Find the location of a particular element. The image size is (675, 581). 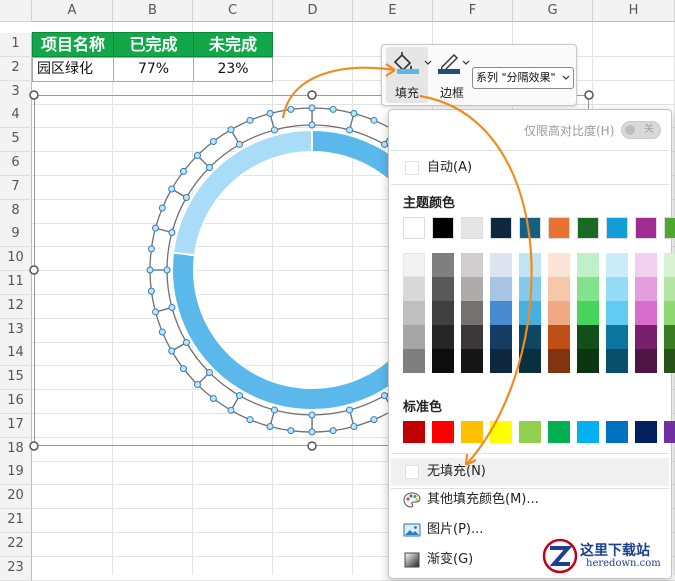

no-fill-item: 无填充(N) is located at coordinates (530, 472).